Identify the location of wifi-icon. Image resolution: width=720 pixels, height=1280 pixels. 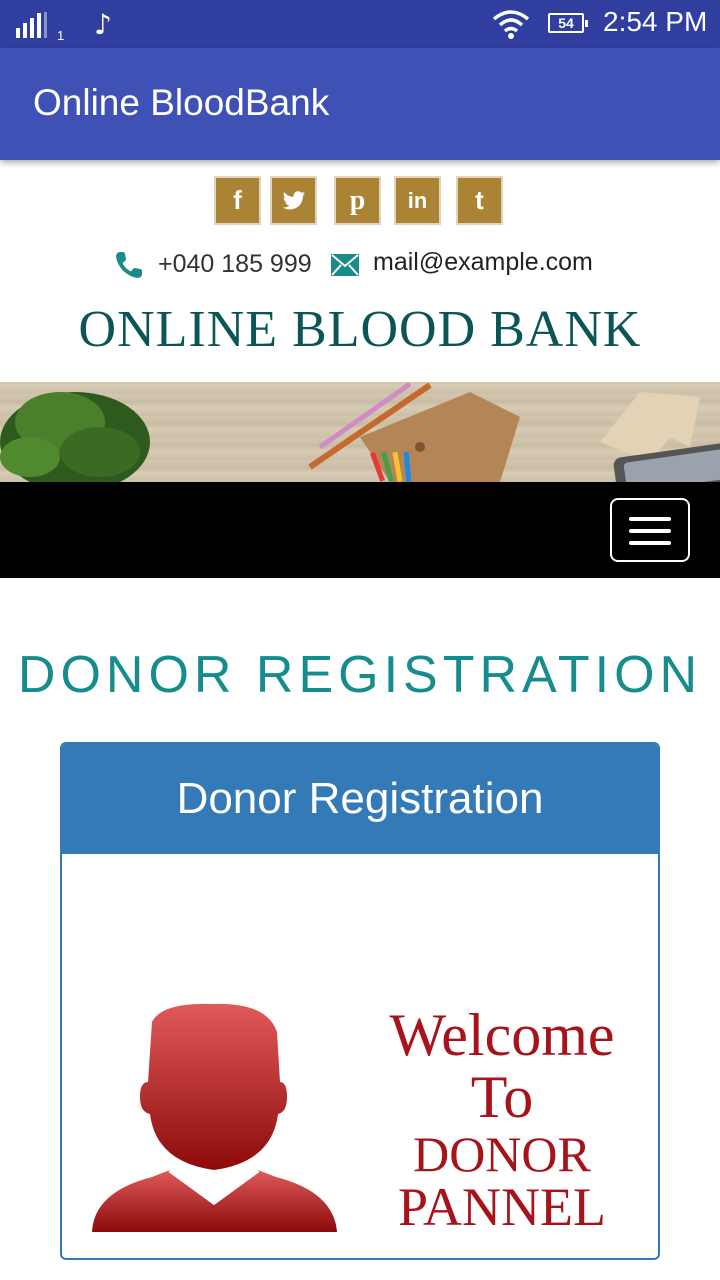
(511, 24).